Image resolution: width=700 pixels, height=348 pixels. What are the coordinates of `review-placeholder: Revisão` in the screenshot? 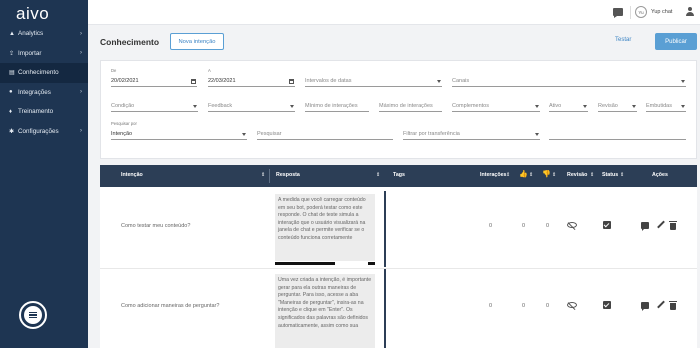 It's located at (608, 106).